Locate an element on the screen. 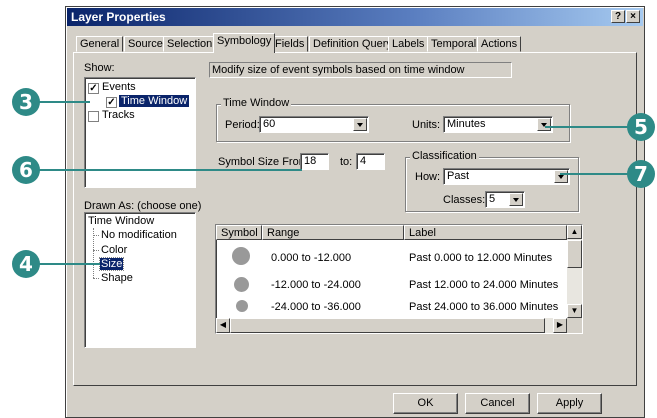 The image size is (657, 418). cancel-button: Cancel is located at coordinates (497, 403).